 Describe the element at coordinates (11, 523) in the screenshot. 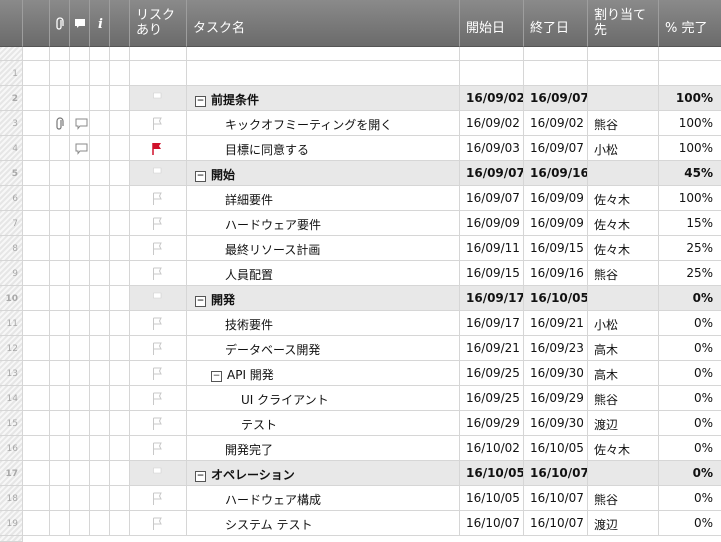

I see `row-number: 19` at that location.